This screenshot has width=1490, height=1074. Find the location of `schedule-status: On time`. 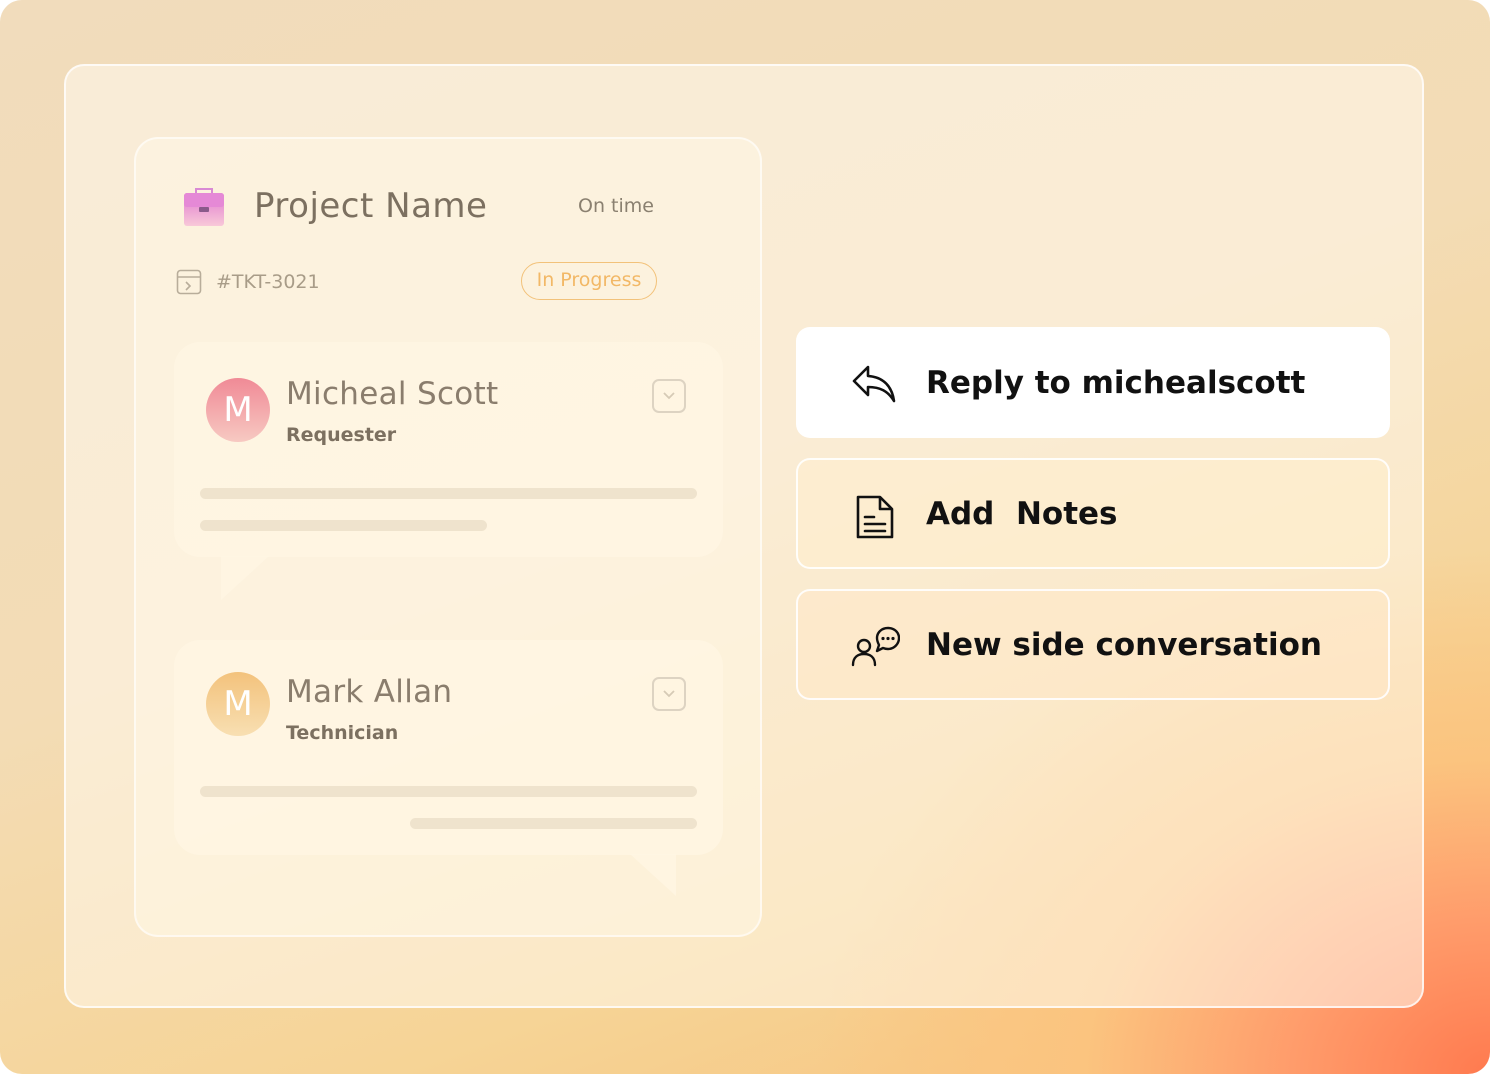

schedule-status: On time is located at coordinates (616, 206).